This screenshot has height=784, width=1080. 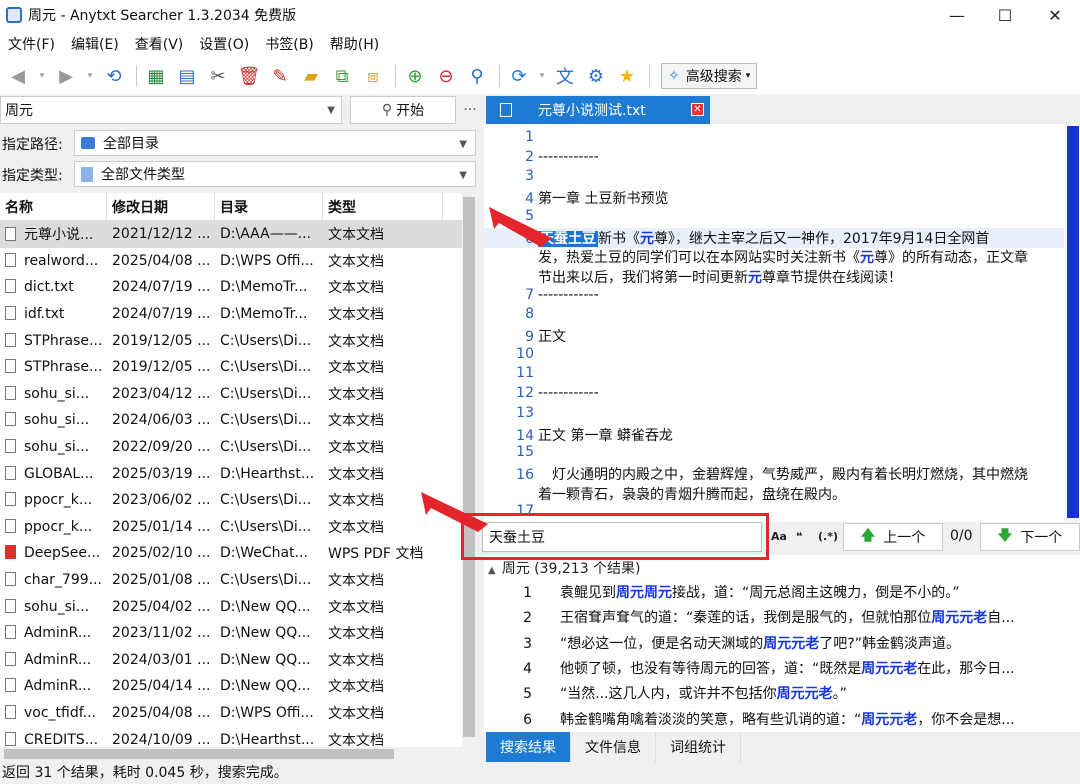 I want to click on open-folder-icon: ▰, so click(x=311, y=76).